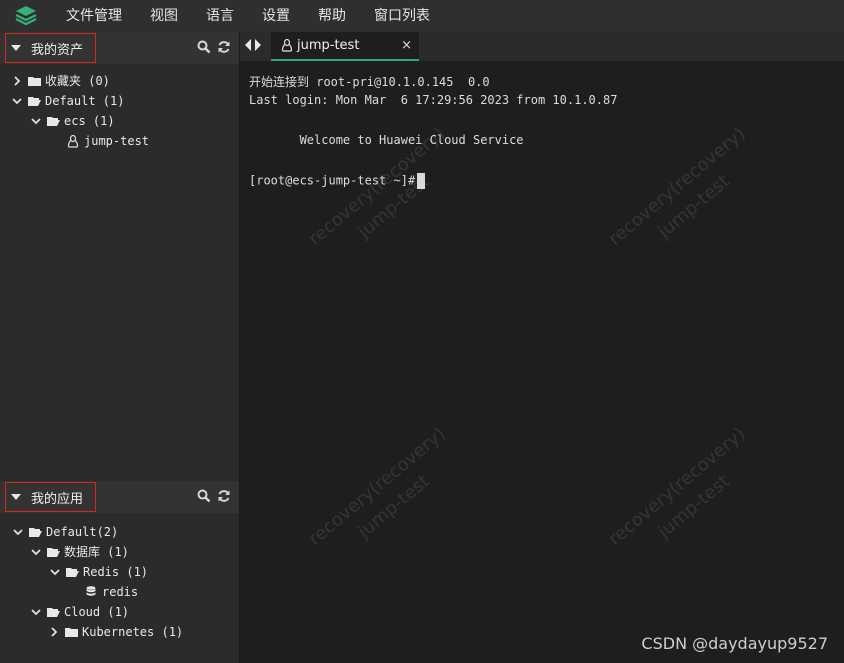  I want to click on tree-node-jump-test: jump-test, so click(108, 141).